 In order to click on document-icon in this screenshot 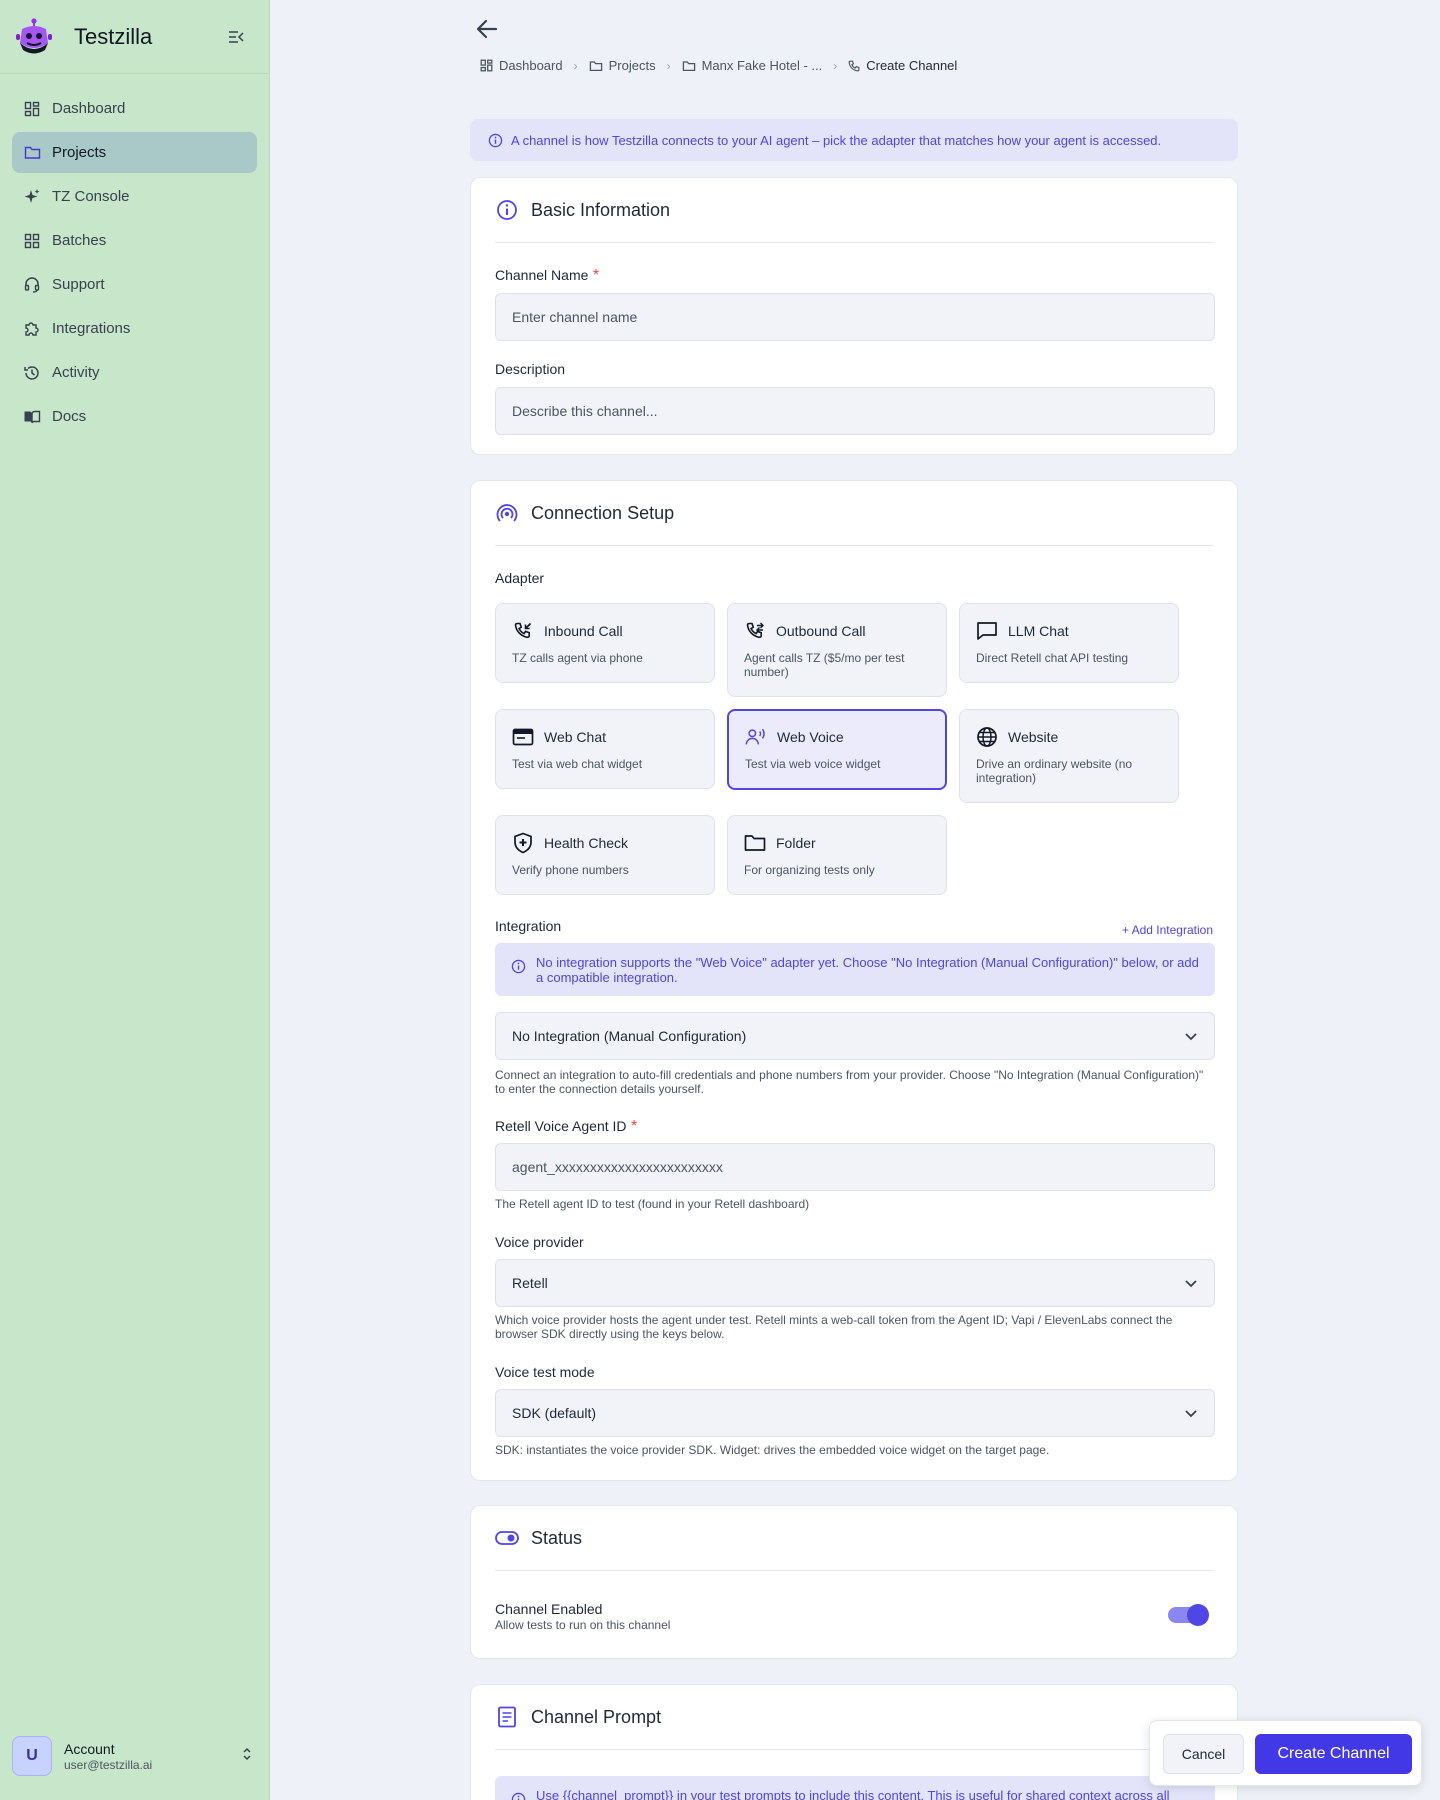, I will do `click(507, 1717)`.